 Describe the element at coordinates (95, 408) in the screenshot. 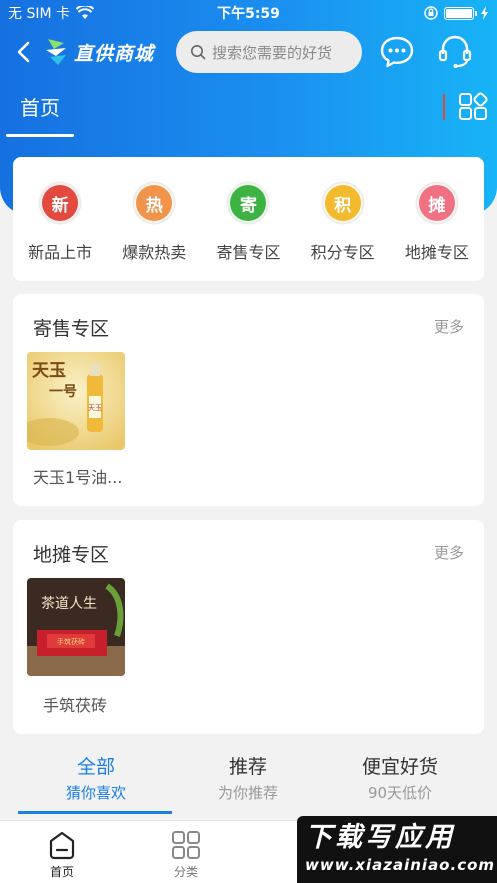

I see `oil-label-text: 天玉` at that location.